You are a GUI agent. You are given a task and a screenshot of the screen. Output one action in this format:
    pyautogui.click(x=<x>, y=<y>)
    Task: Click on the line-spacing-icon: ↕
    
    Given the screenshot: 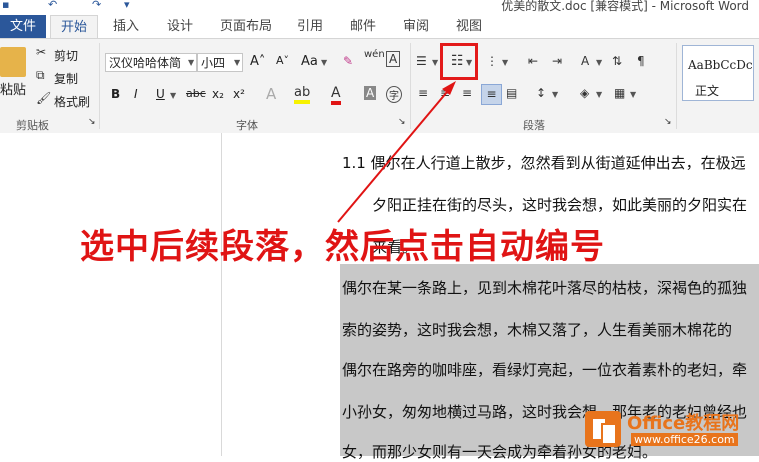 What is the action you would take?
    pyautogui.click(x=541, y=93)
    